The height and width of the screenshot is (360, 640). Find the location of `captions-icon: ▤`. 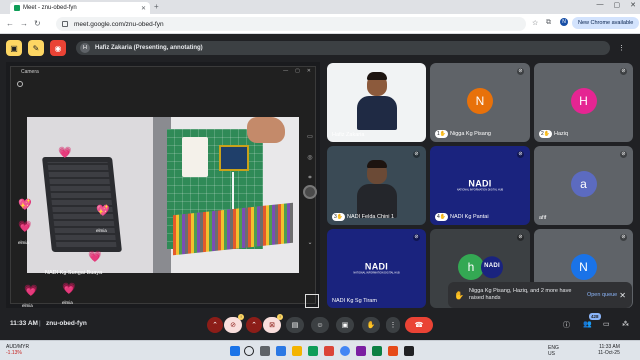

captions-icon: ▤ is located at coordinates (295, 325).